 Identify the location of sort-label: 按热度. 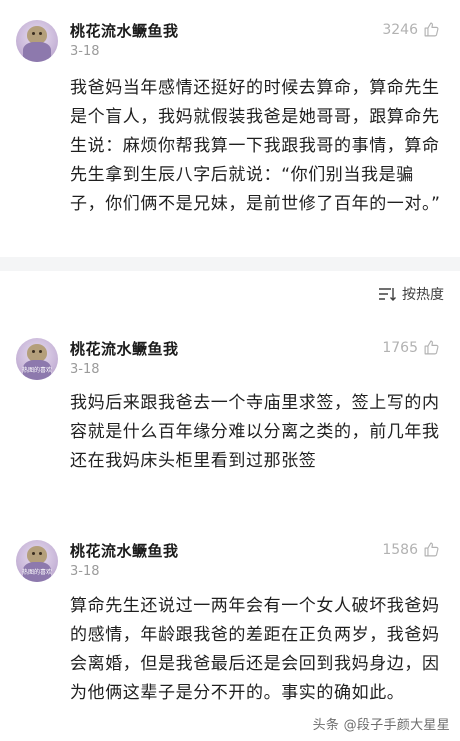
(423, 295).